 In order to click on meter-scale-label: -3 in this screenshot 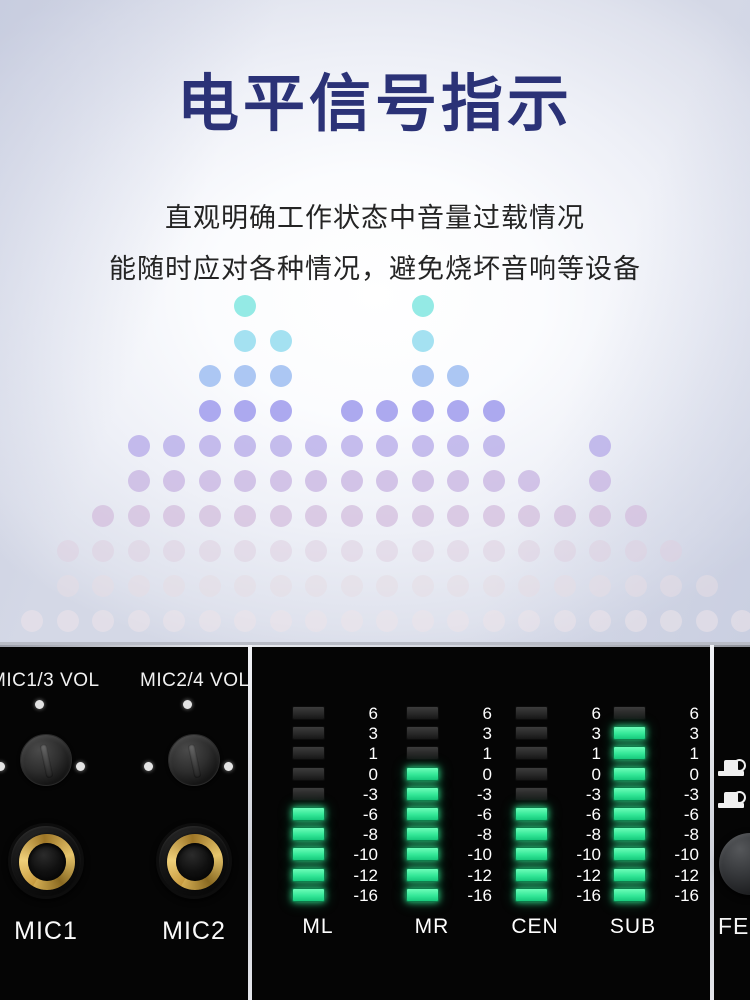, I will do `click(370, 794)`.